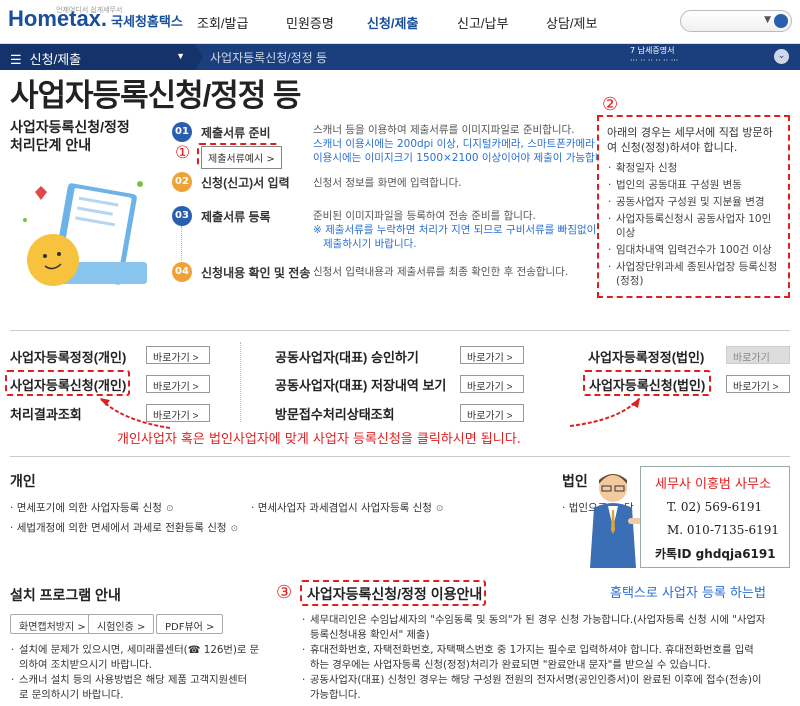  What do you see at coordinates (241, 157) in the screenshot?
I see `sample-documents-button: 제출서류예시 >` at bounding box center [241, 157].